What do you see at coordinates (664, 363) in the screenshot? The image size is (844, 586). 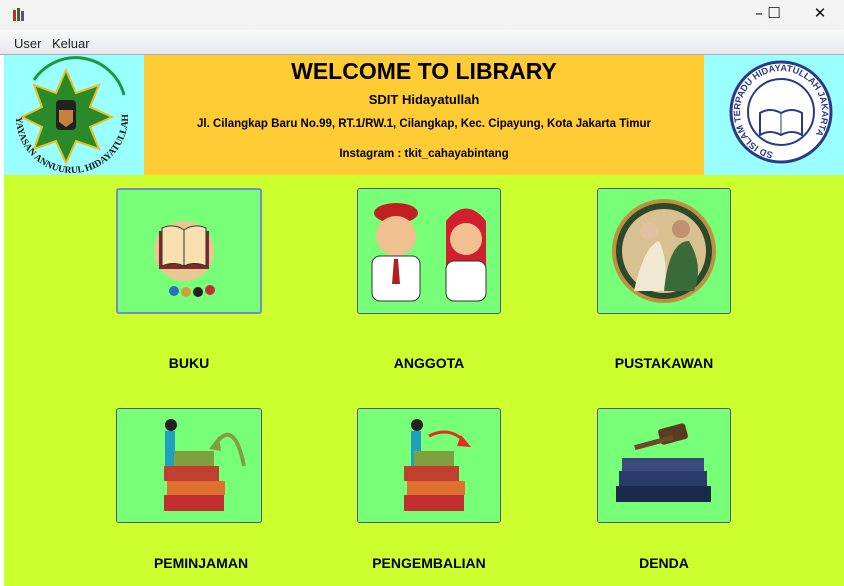 I see `pustakawan-label: PUSTAKAWAN` at bounding box center [664, 363].